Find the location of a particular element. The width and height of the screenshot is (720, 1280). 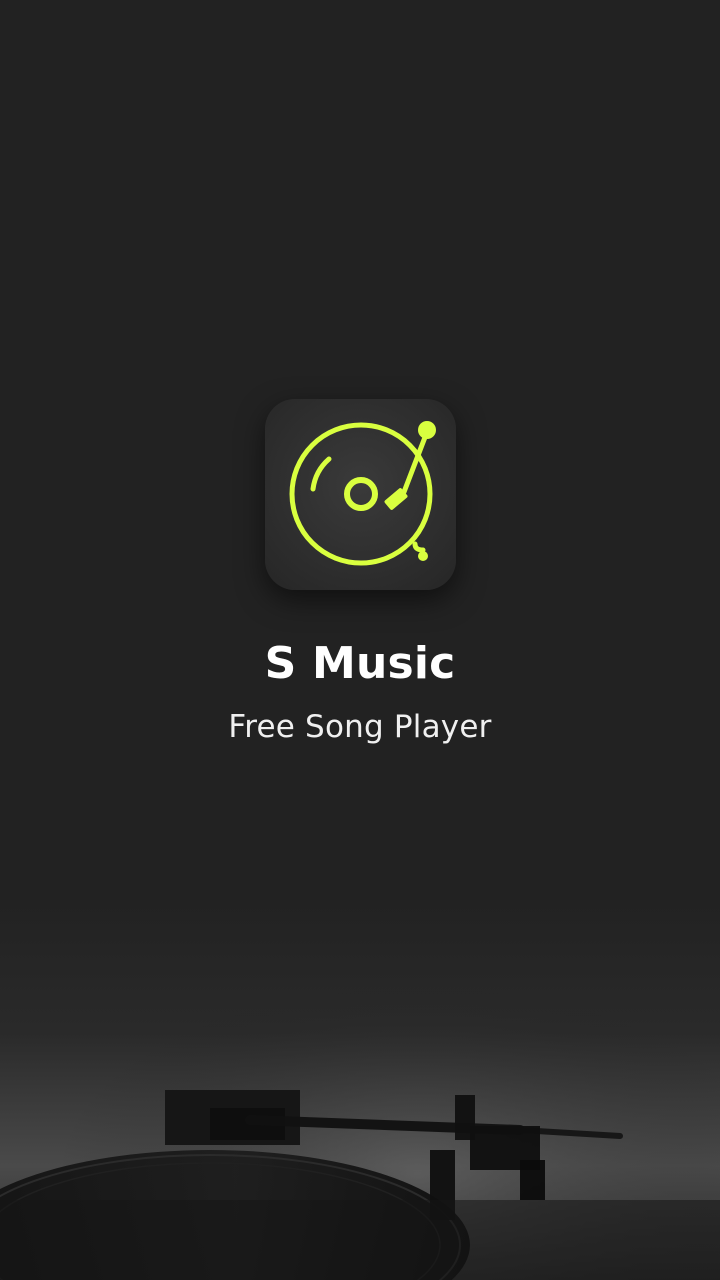

app-logo is located at coordinates (360, 494).